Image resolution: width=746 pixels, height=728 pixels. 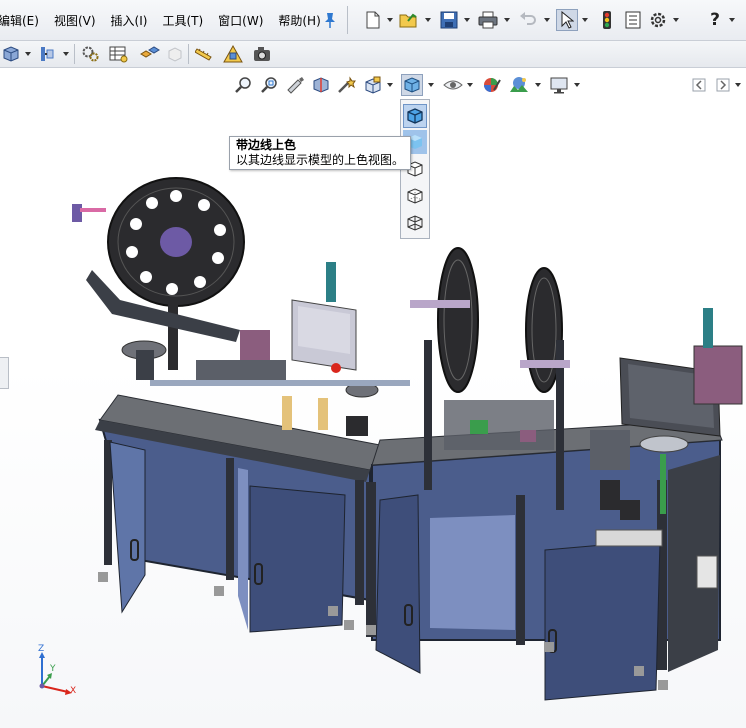 I want to click on table-grid-icon, so click(x=118, y=54).